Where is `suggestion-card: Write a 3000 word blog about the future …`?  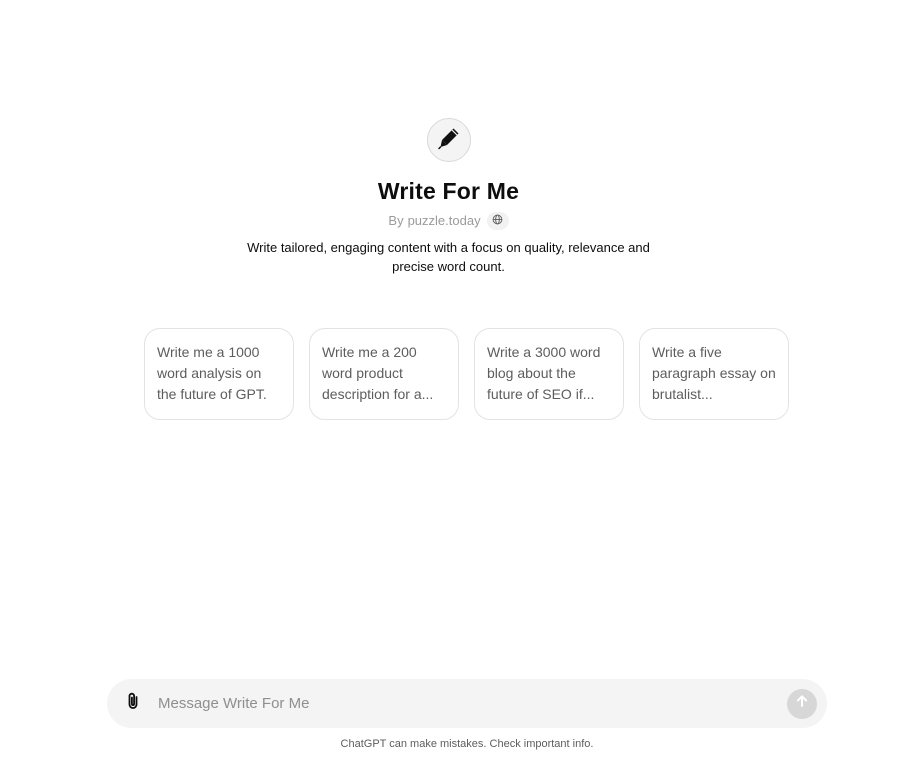 suggestion-card: Write a 3000 word blog about the future … is located at coordinates (549, 374).